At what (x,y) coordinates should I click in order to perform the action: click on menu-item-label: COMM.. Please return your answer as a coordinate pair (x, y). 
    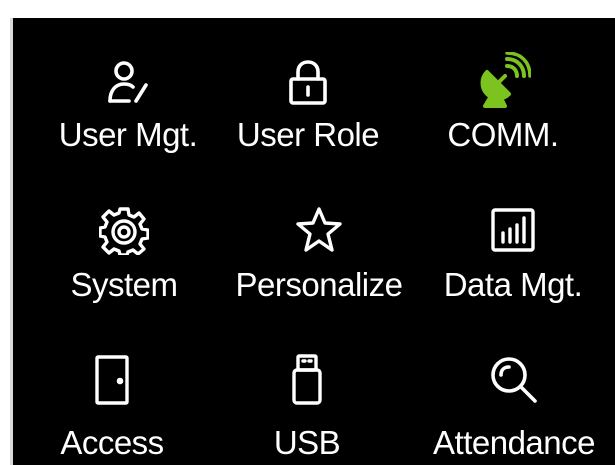
    Looking at the image, I should click on (503, 134).